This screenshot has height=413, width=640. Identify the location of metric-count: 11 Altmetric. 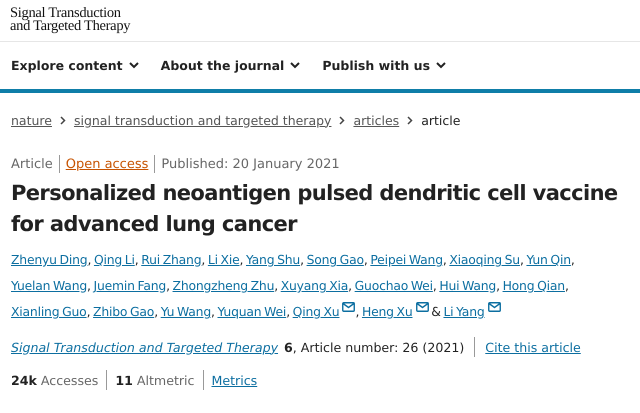
(154, 380).